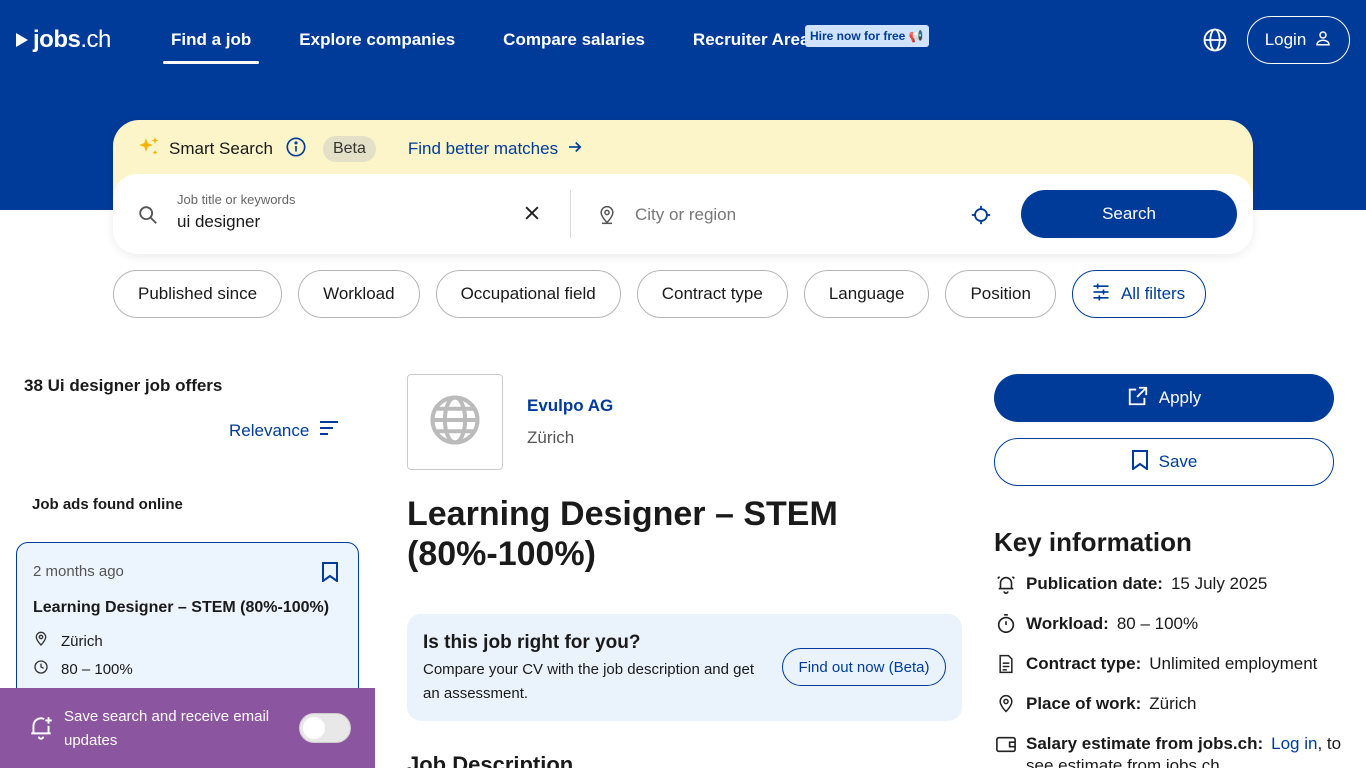 This screenshot has width=1366, height=768. What do you see at coordinates (82, 641) in the screenshot?
I see `job-card-location: Zürich` at bounding box center [82, 641].